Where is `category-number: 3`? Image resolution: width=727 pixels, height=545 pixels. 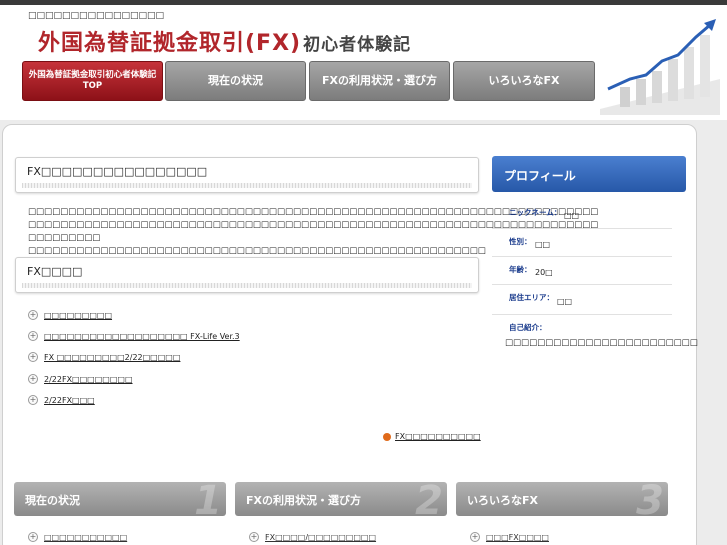
category-number: 3 is located at coordinates (650, 499).